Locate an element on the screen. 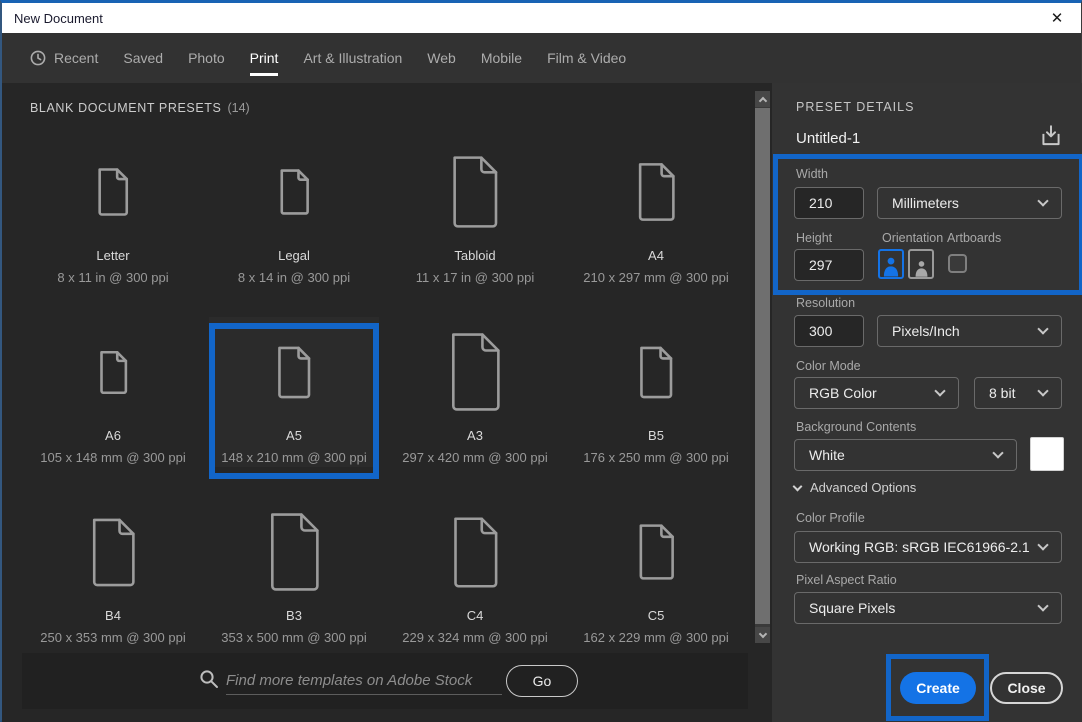  preset-tile-c5: C5 162 x 229 mm @ 300 ppi is located at coordinates (656, 572).